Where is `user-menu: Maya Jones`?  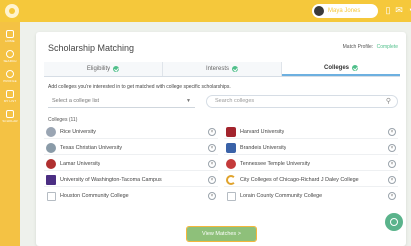
user-menu: Maya Jones is located at coordinates (345, 11).